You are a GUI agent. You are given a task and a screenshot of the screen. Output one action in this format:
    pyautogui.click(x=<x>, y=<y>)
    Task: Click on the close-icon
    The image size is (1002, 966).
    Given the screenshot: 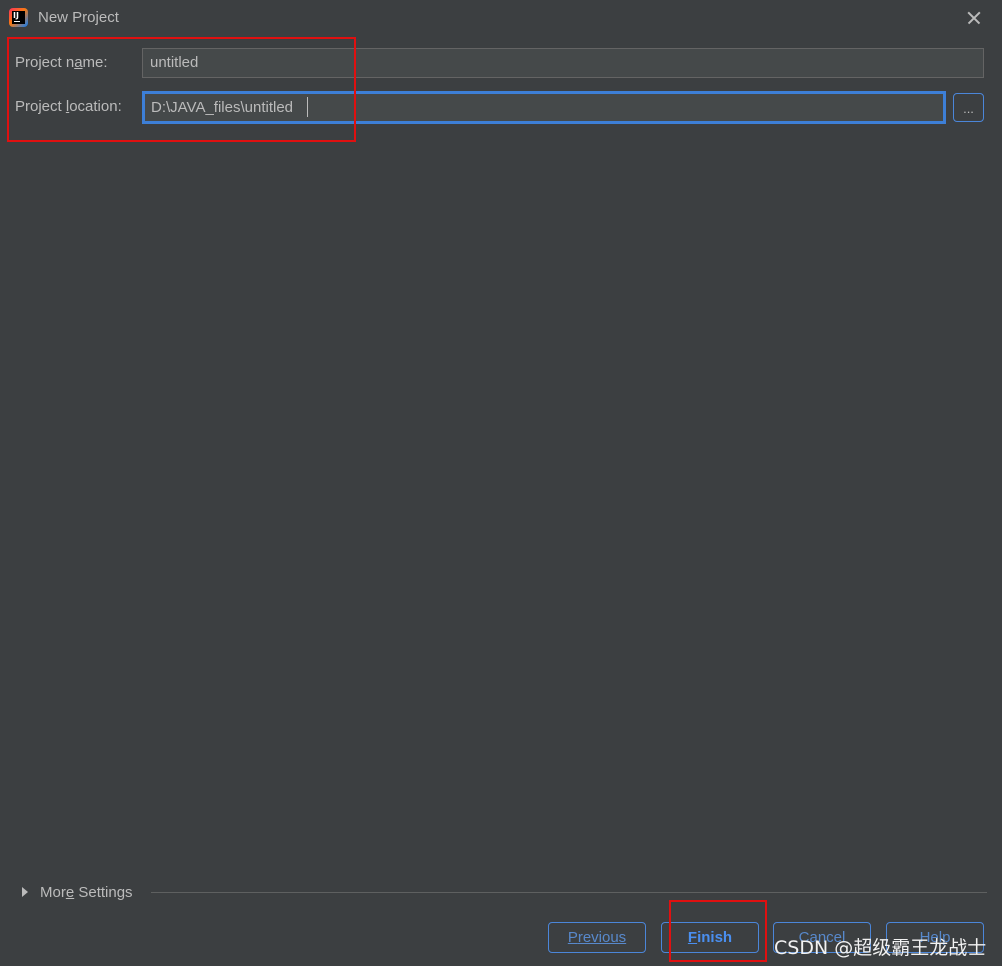 What is the action you would take?
    pyautogui.click(x=974, y=18)
    